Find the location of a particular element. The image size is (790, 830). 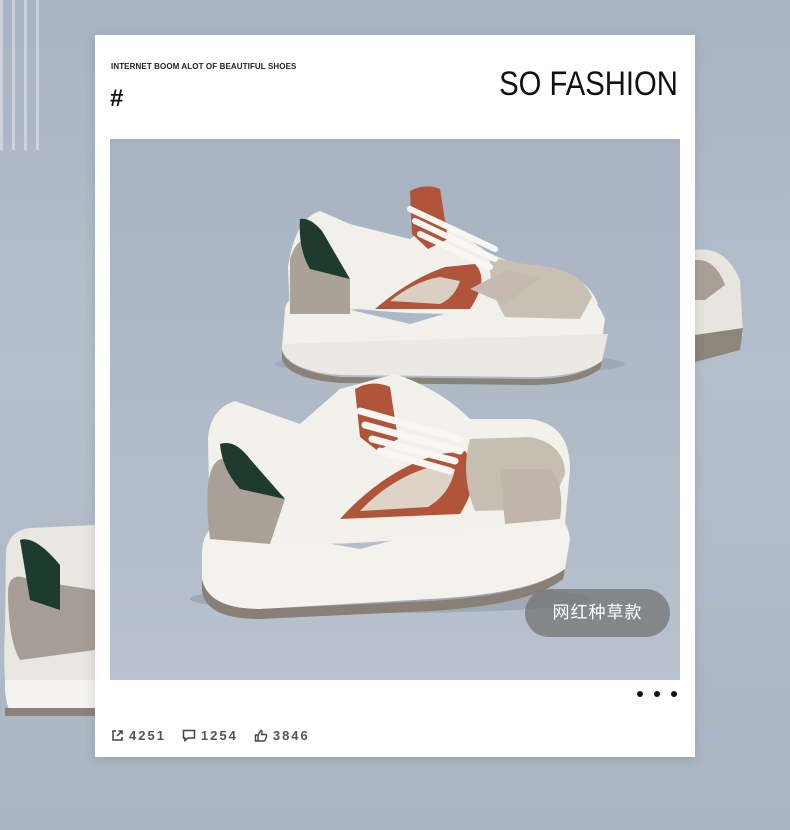

comment-icon is located at coordinates (189, 735).